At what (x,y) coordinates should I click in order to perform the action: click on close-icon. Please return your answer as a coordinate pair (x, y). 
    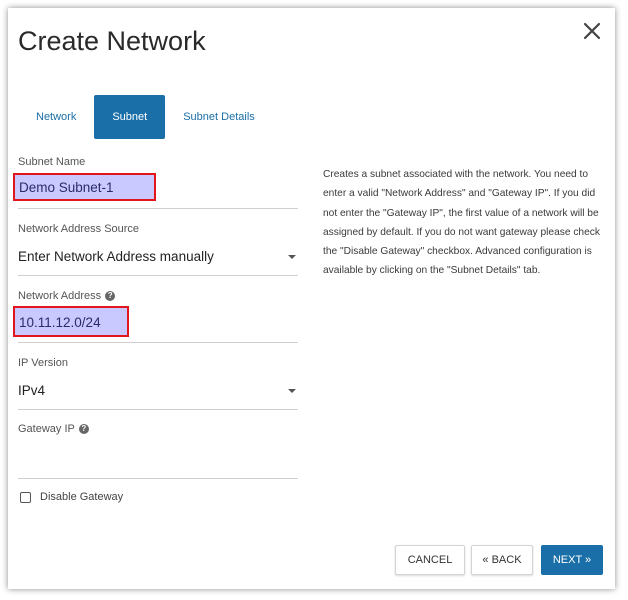
    Looking at the image, I should click on (592, 31).